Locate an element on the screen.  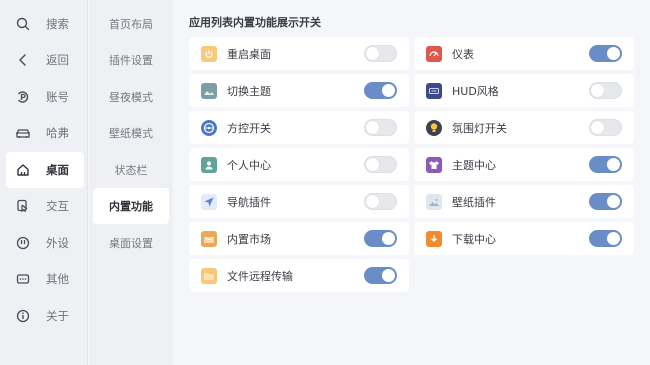
home-icon is located at coordinates (23, 170).